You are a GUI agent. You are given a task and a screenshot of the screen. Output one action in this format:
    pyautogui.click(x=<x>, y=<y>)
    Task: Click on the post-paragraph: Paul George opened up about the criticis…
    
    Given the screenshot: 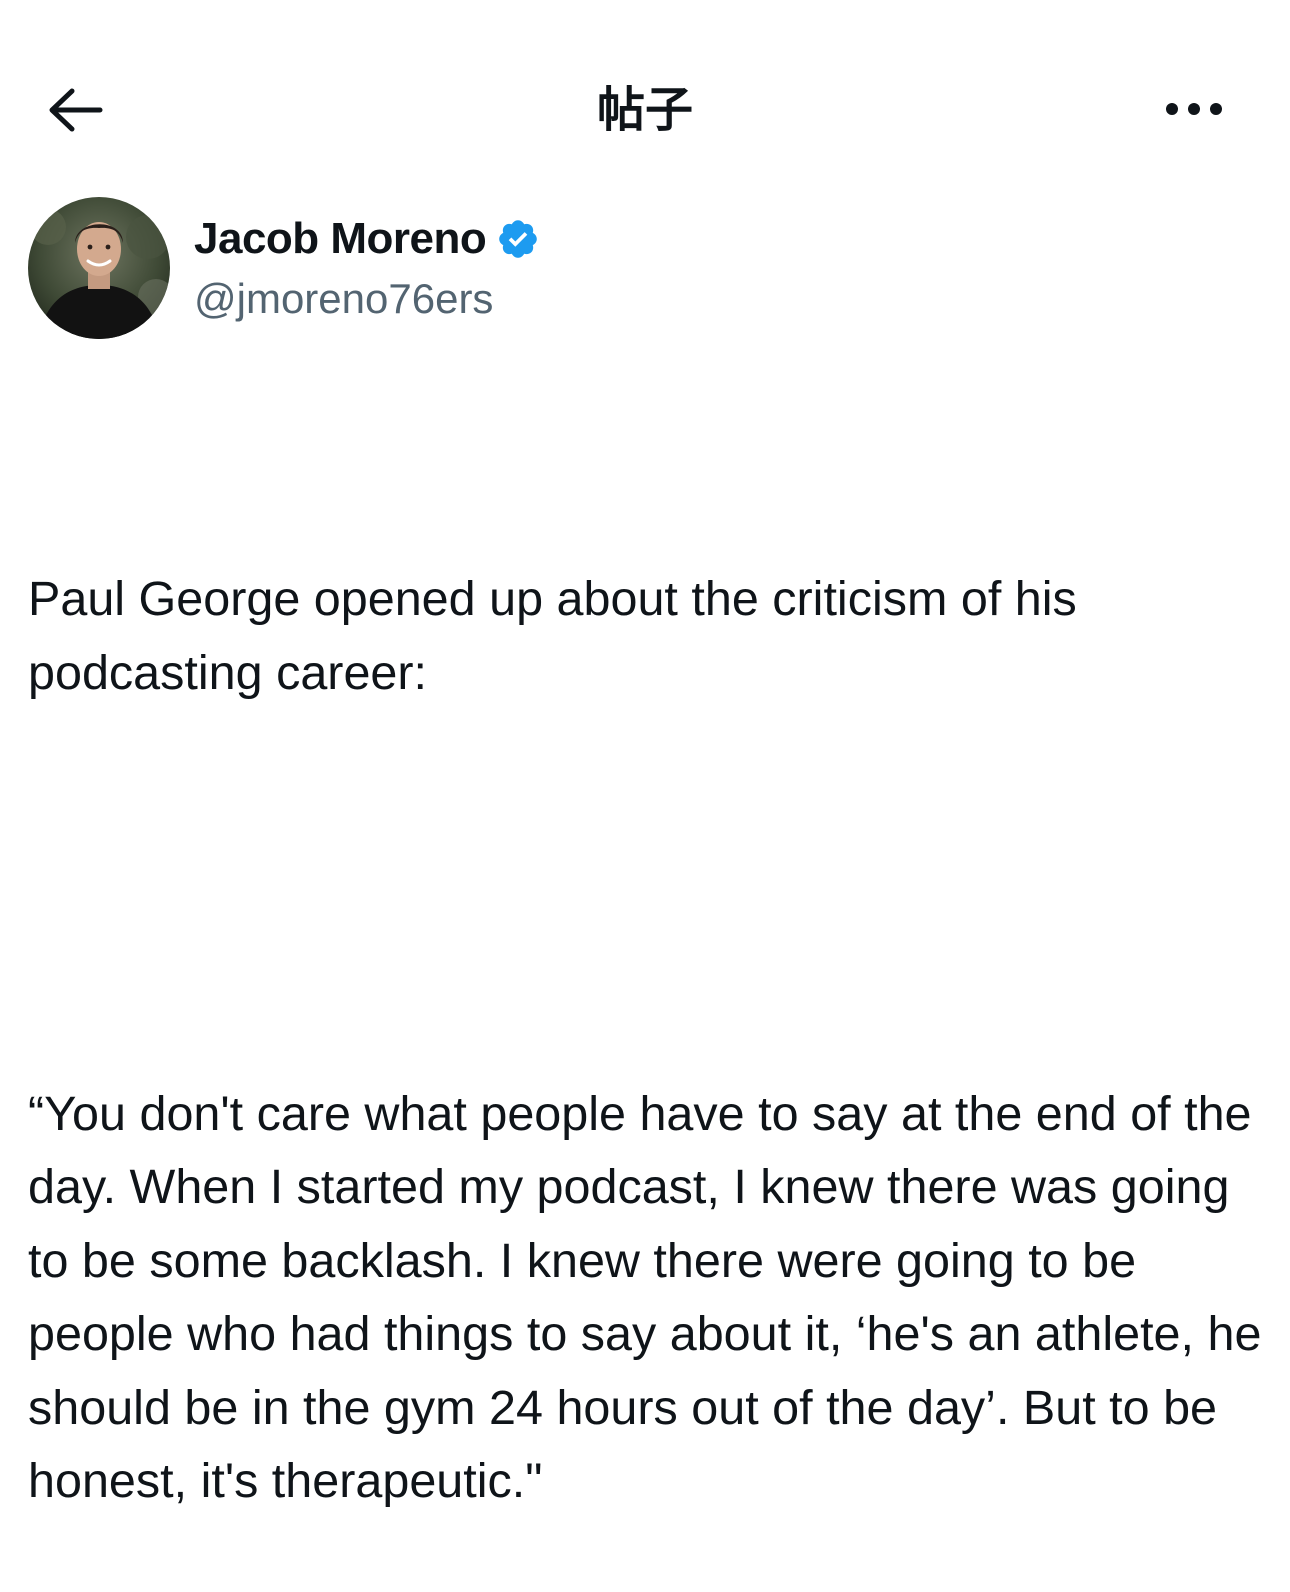 What is the action you would take?
    pyautogui.click(x=559, y=636)
    